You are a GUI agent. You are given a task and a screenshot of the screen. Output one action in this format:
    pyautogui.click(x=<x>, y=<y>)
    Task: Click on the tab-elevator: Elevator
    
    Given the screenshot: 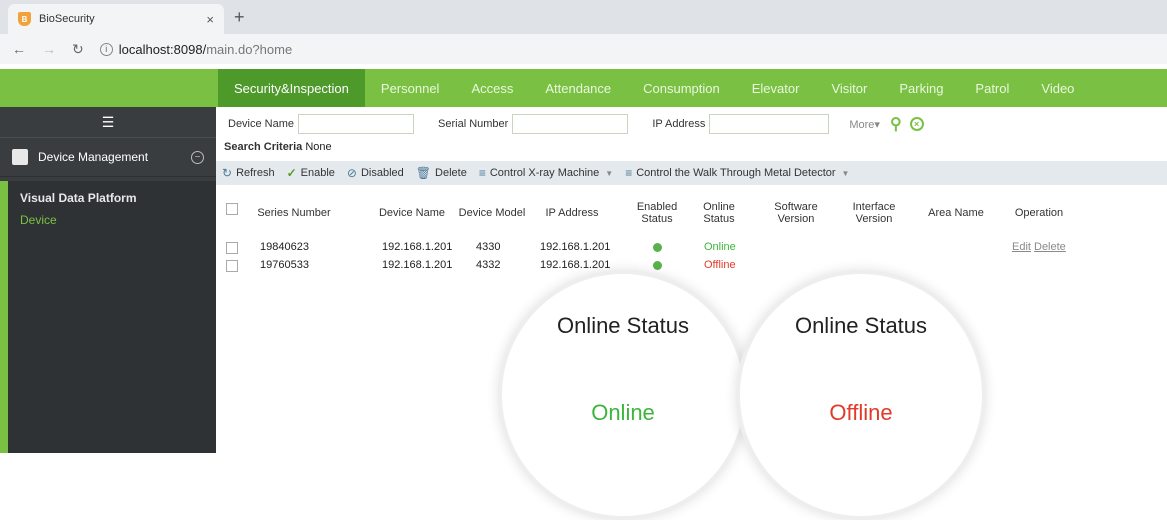 What is the action you would take?
    pyautogui.click(x=776, y=88)
    